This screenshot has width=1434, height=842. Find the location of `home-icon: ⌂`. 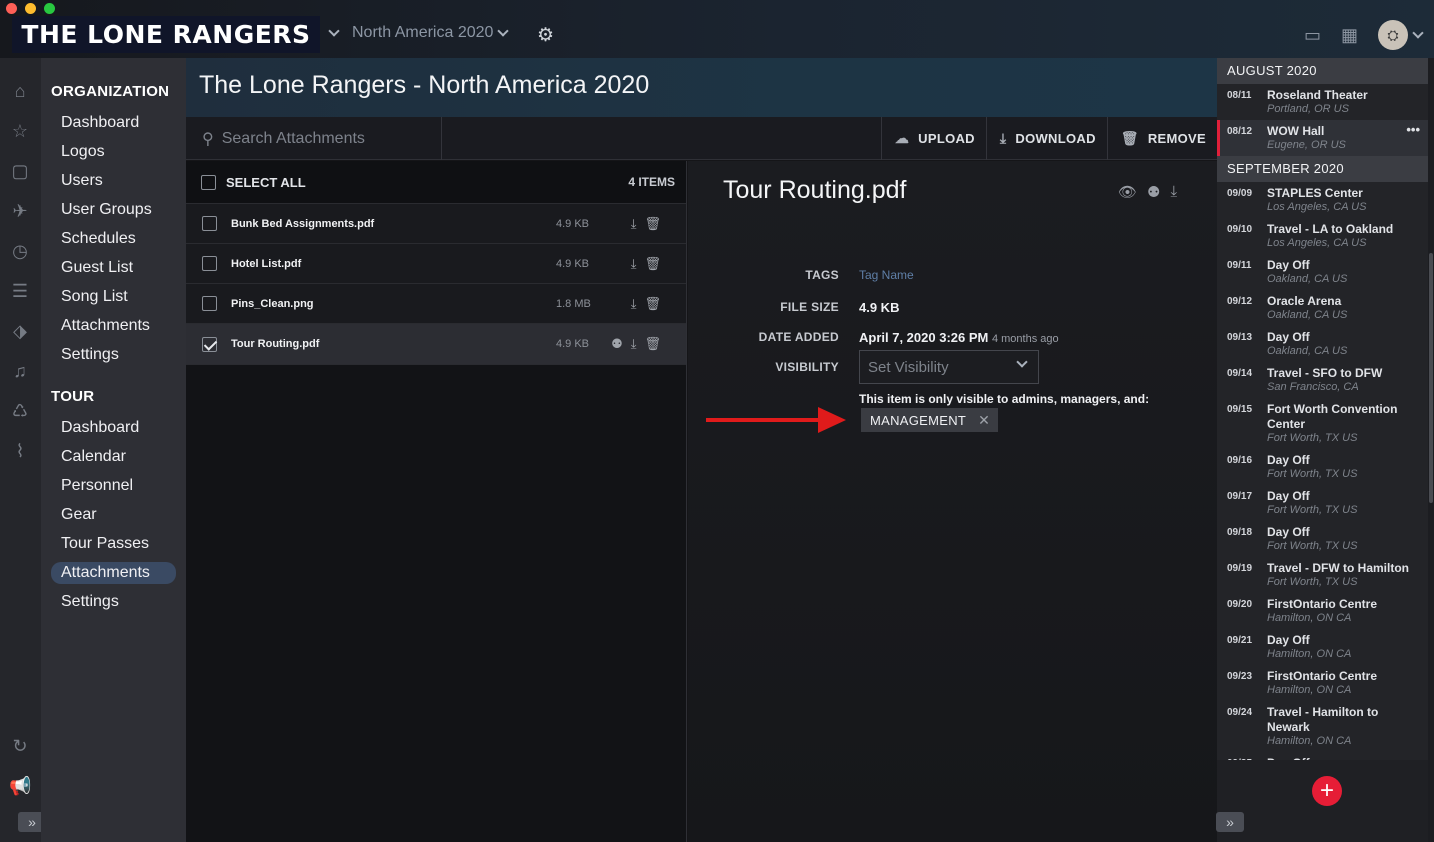

home-icon: ⌂ is located at coordinates (20, 91).